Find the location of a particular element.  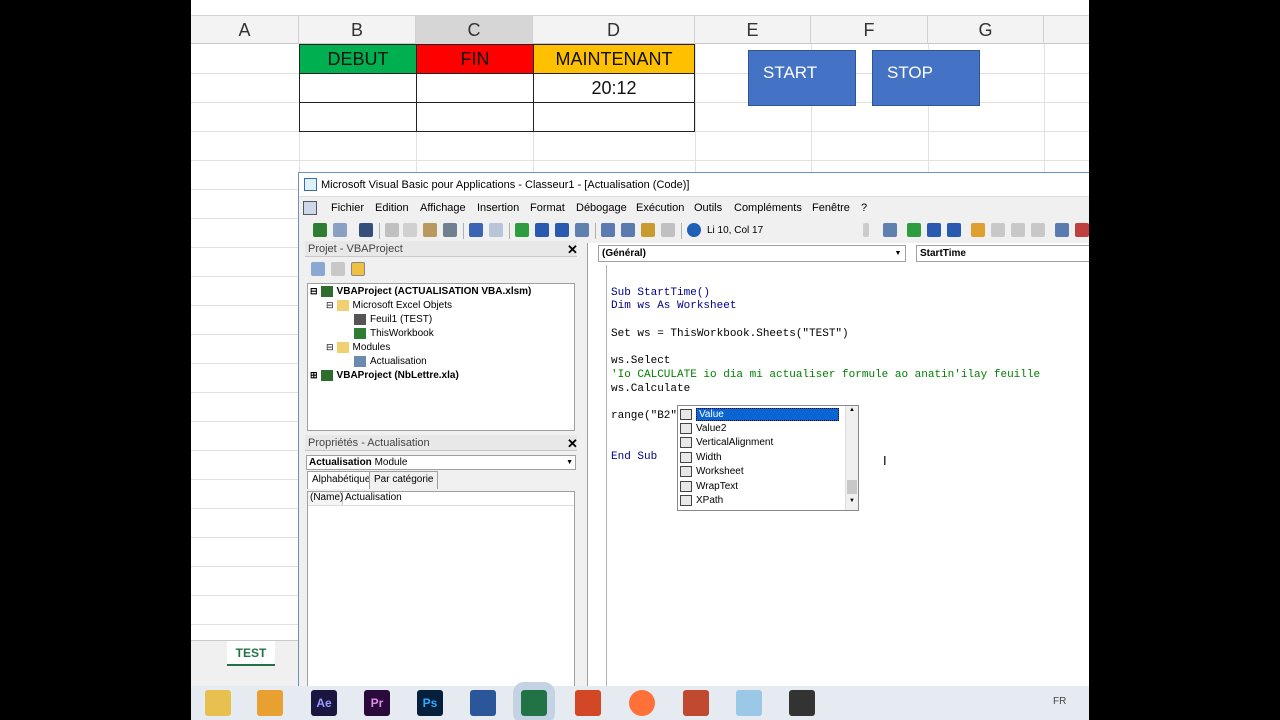

cut-icon is located at coordinates (392, 230).